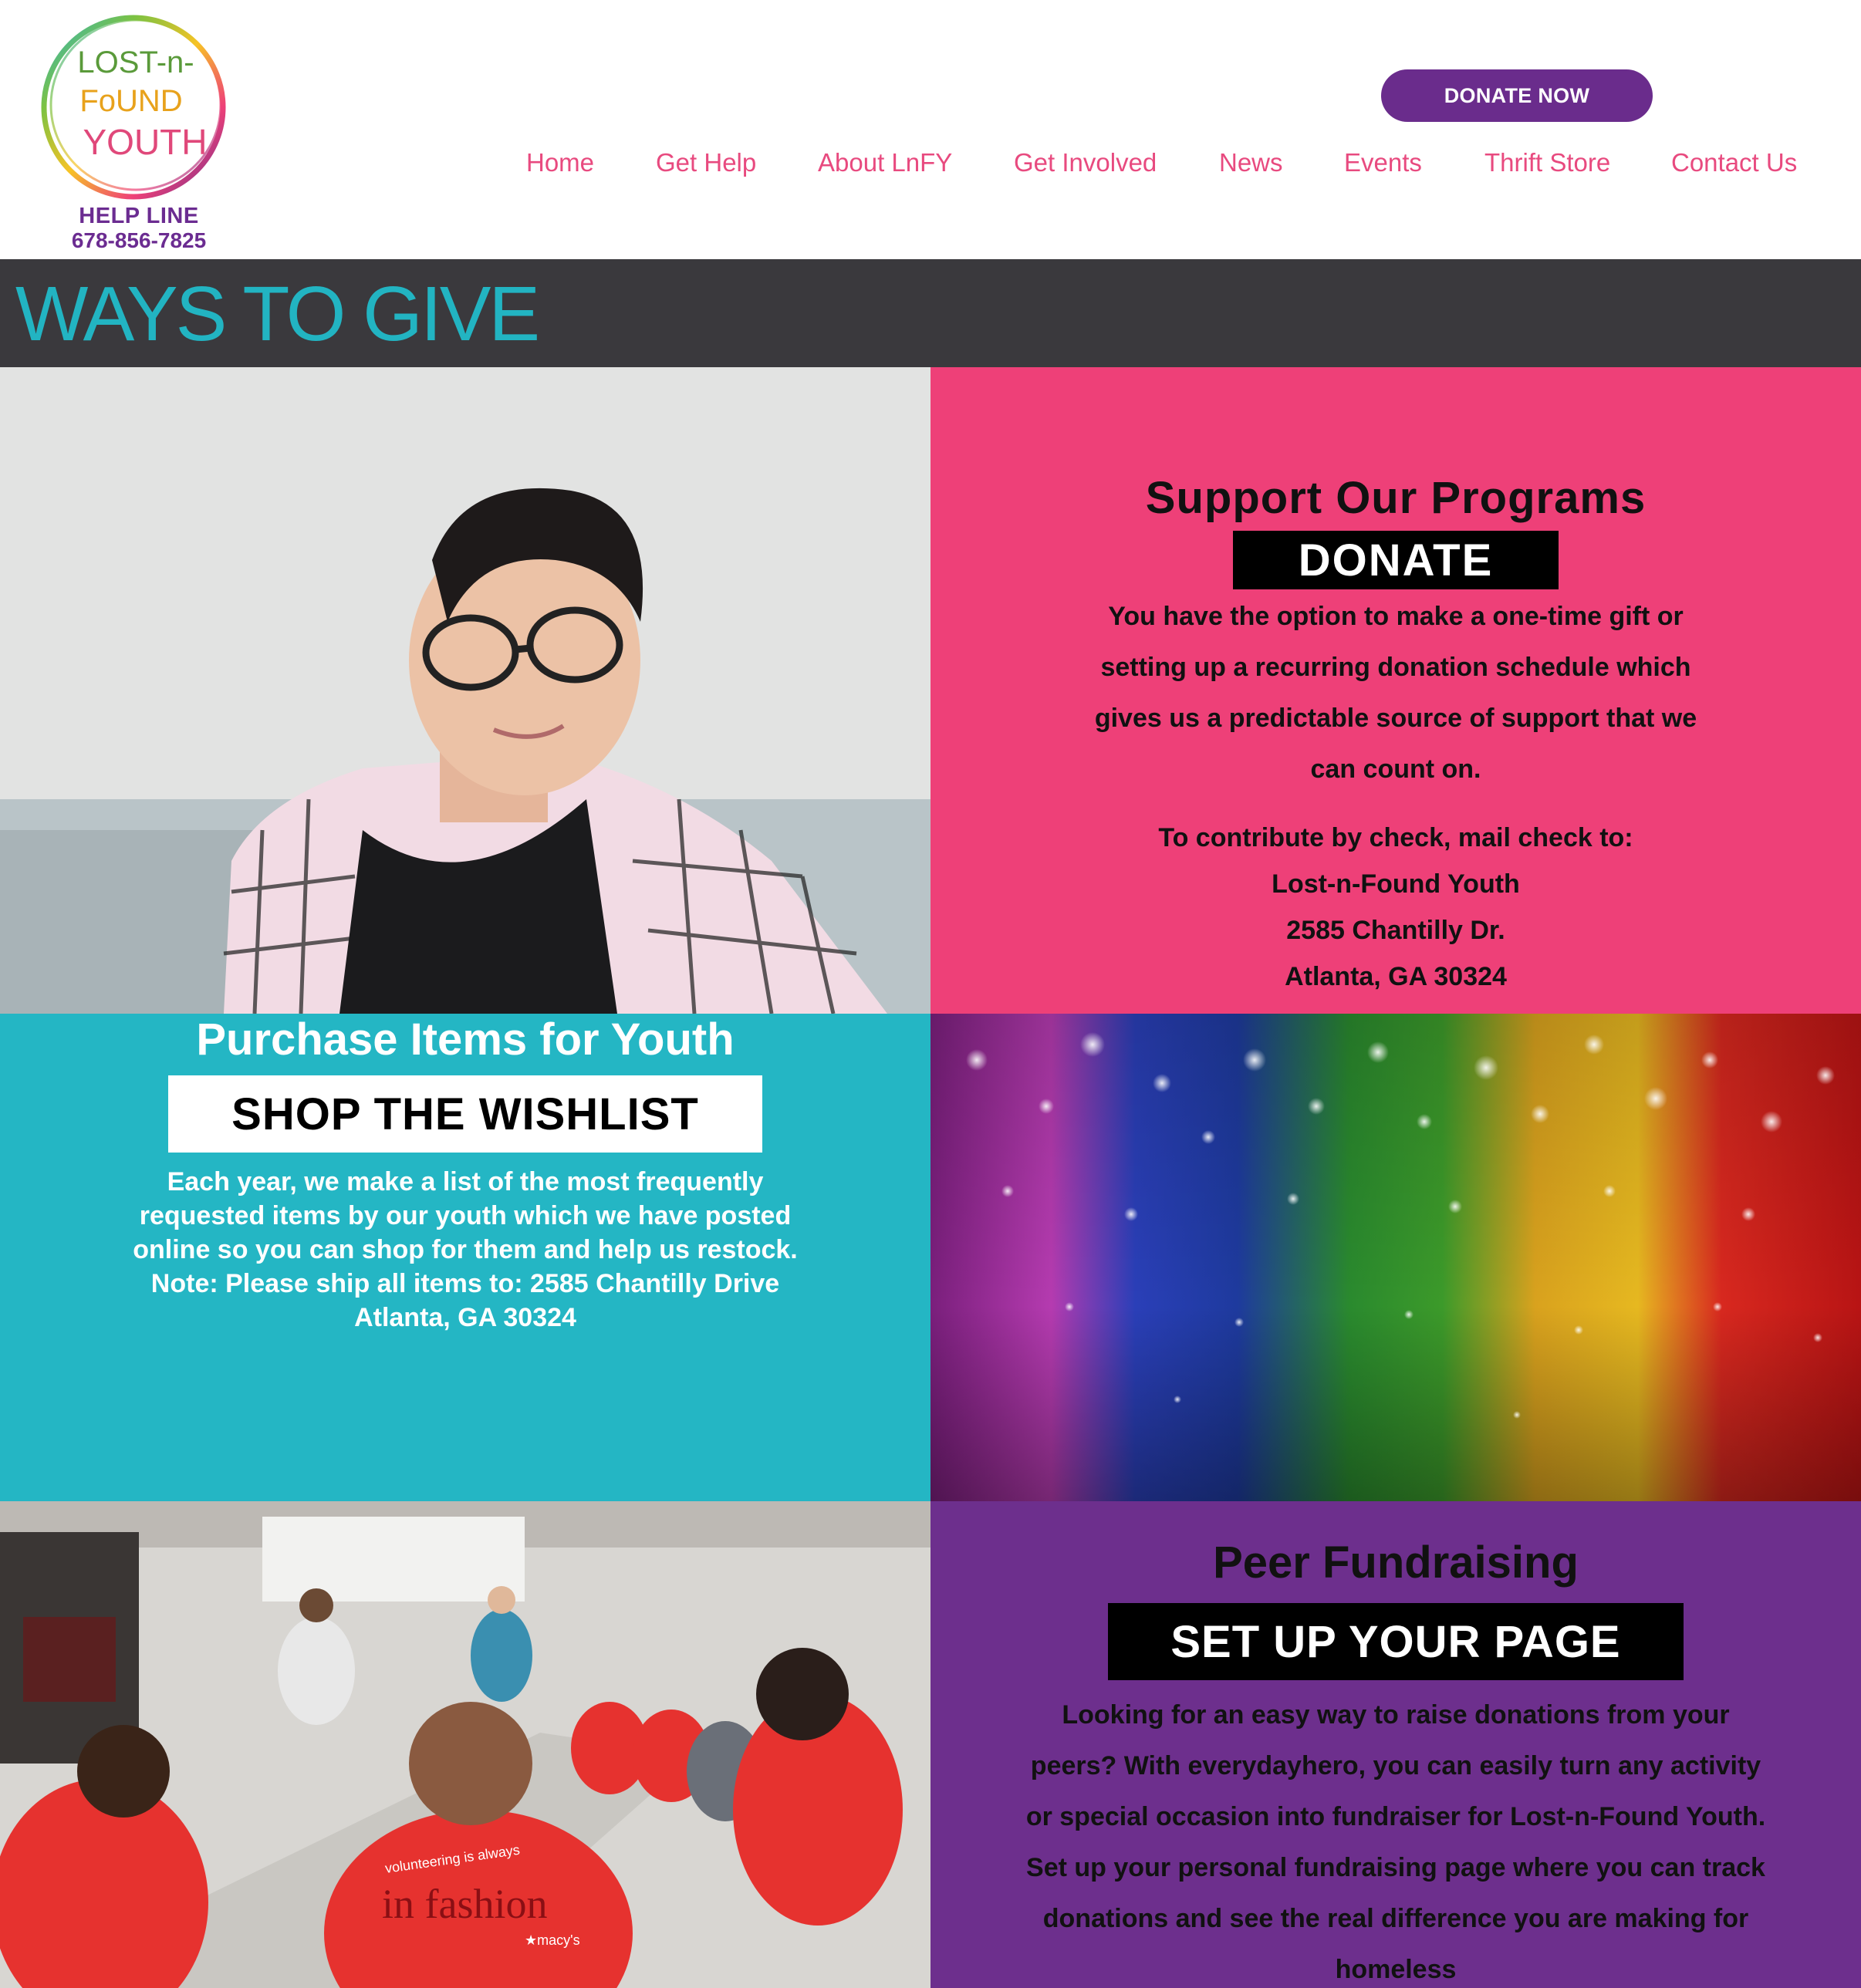 The width and height of the screenshot is (1861, 1988). I want to click on rainbow-glitter-image, so click(1396, 1257).